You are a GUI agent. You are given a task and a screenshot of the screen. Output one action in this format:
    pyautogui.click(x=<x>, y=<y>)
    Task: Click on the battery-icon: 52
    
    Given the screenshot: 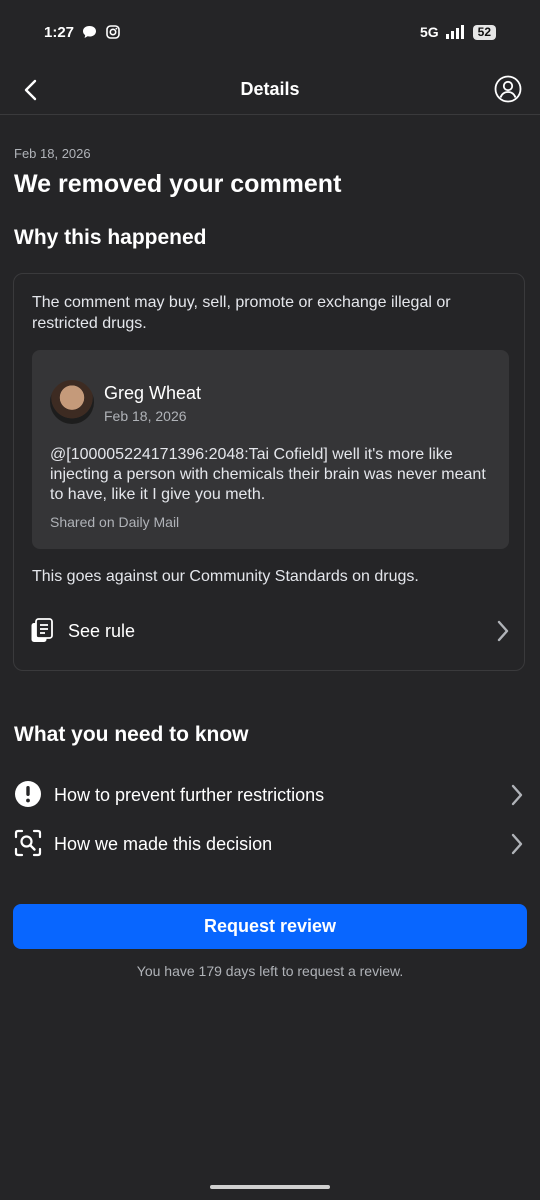 What is the action you would take?
    pyautogui.click(x=484, y=32)
    